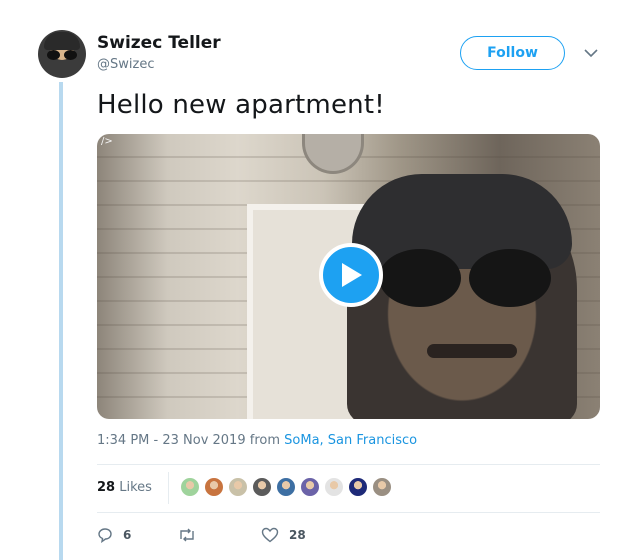 The height and width of the screenshot is (560, 640). Describe the element at coordinates (62, 41) in the screenshot. I see `avatar-hat` at that location.